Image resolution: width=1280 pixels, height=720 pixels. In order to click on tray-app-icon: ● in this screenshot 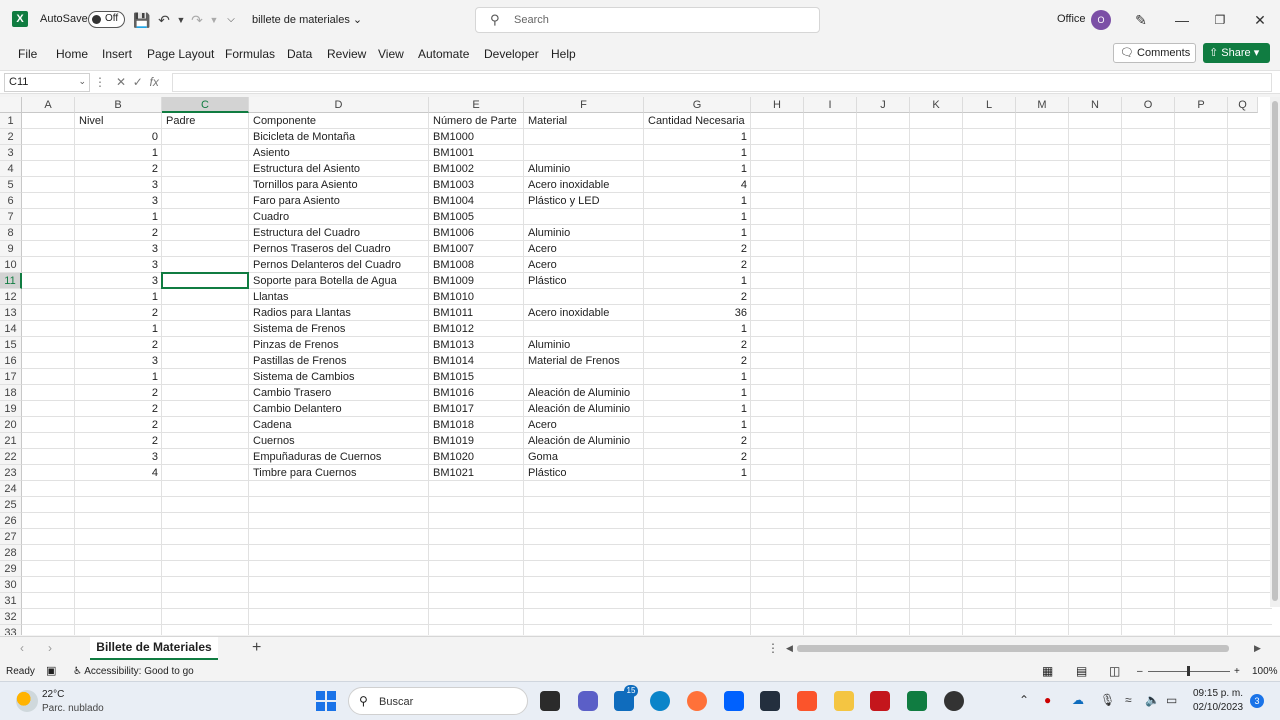, I will do `click(1047, 700)`.